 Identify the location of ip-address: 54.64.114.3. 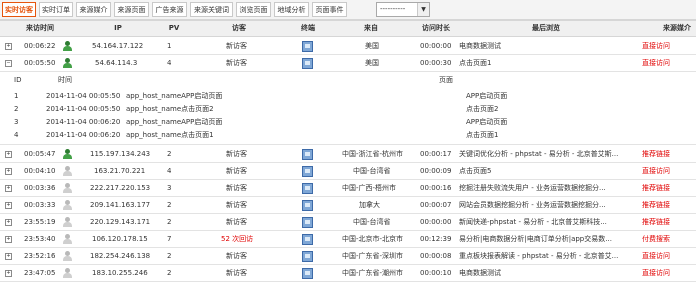
(116, 63).